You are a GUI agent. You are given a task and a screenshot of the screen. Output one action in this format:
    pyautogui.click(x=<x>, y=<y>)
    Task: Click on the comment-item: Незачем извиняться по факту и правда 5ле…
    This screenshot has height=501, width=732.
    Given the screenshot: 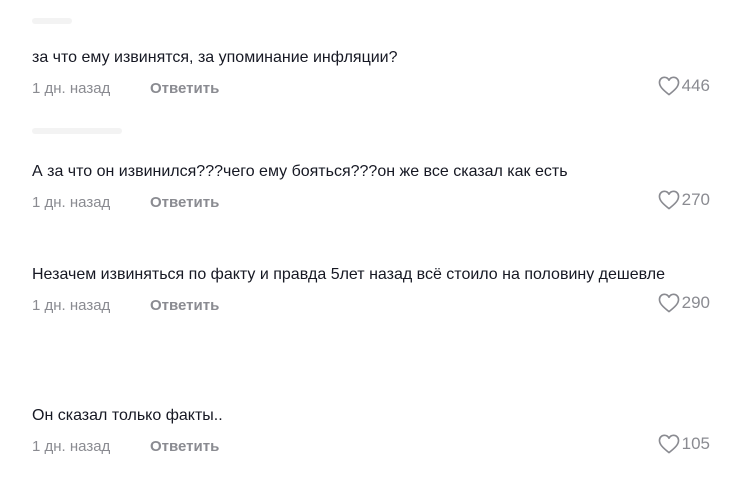 What is the action you would take?
    pyautogui.click(x=372, y=291)
    